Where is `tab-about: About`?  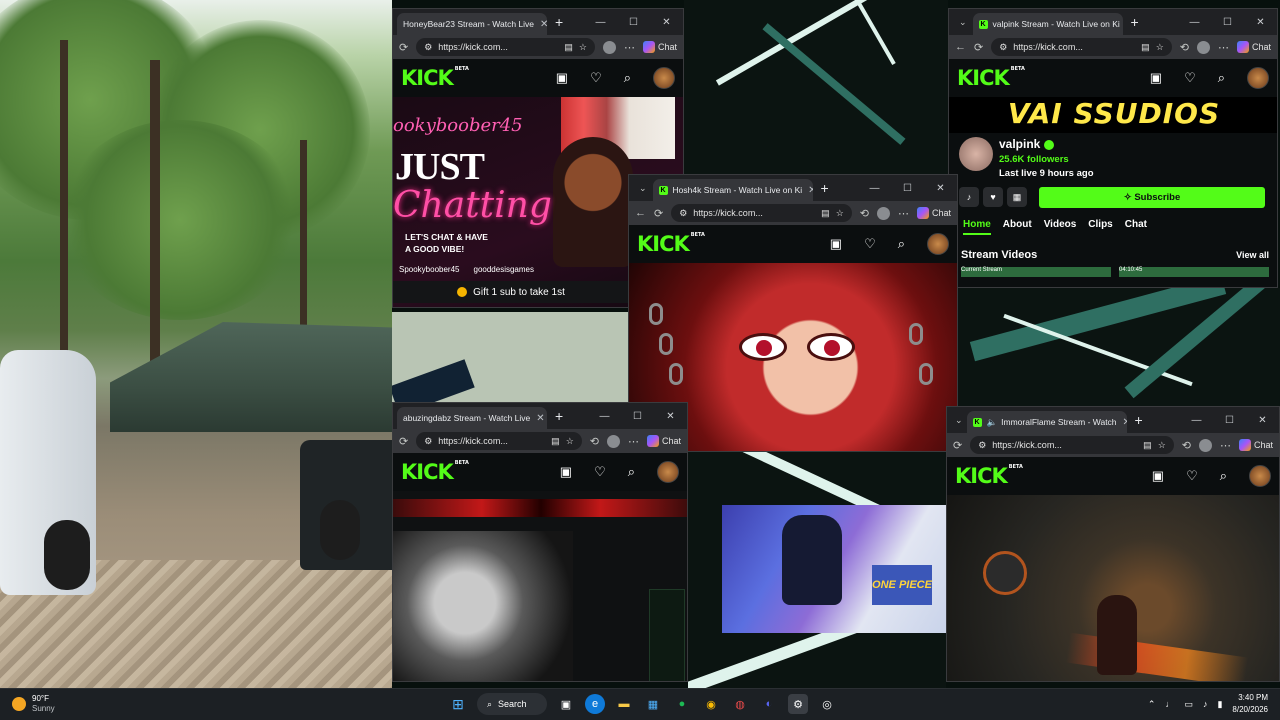 tab-about: About is located at coordinates (1017, 227).